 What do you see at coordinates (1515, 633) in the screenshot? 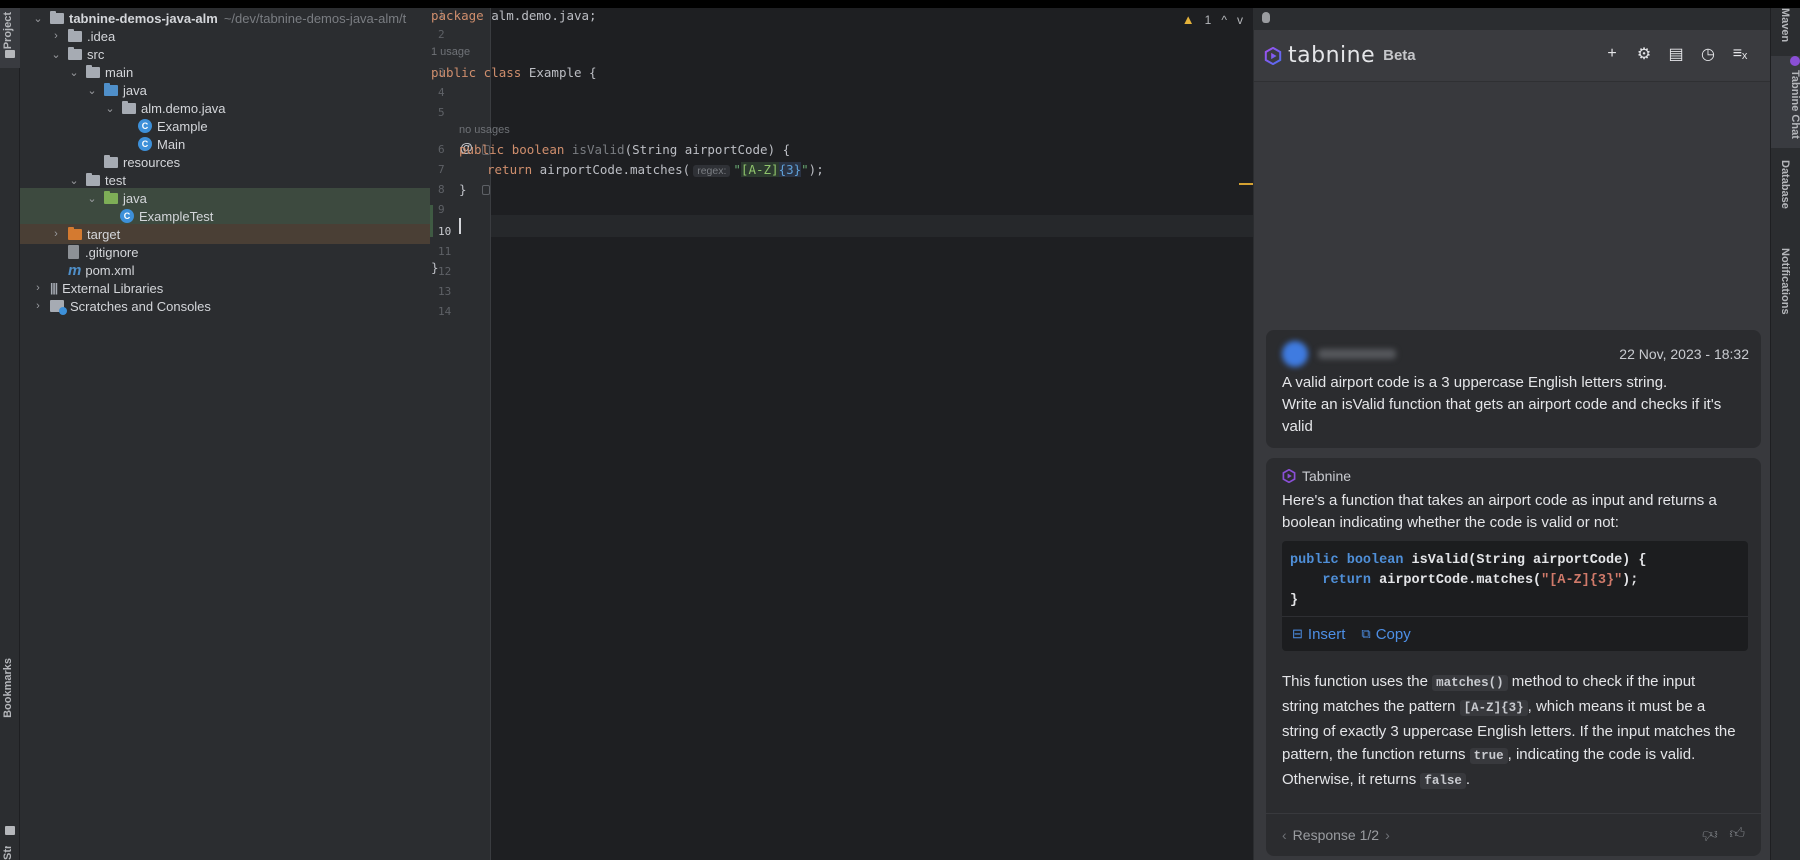
I see `code-block-actions: ⊟ Insert ⧉ Copy` at bounding box center [1515, 633].